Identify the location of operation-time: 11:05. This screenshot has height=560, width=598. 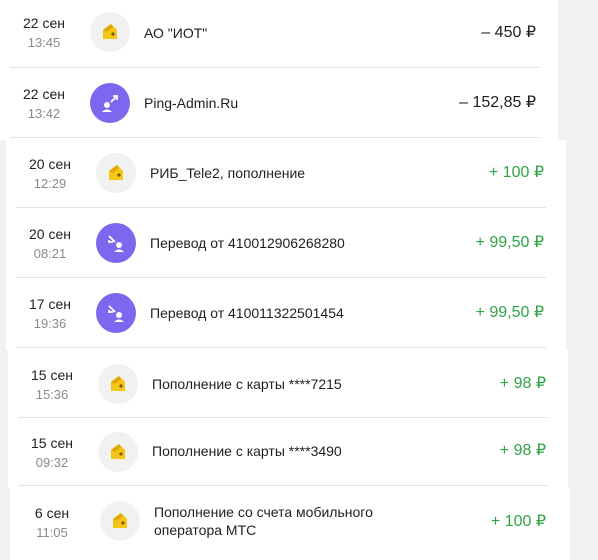
(52, 532).